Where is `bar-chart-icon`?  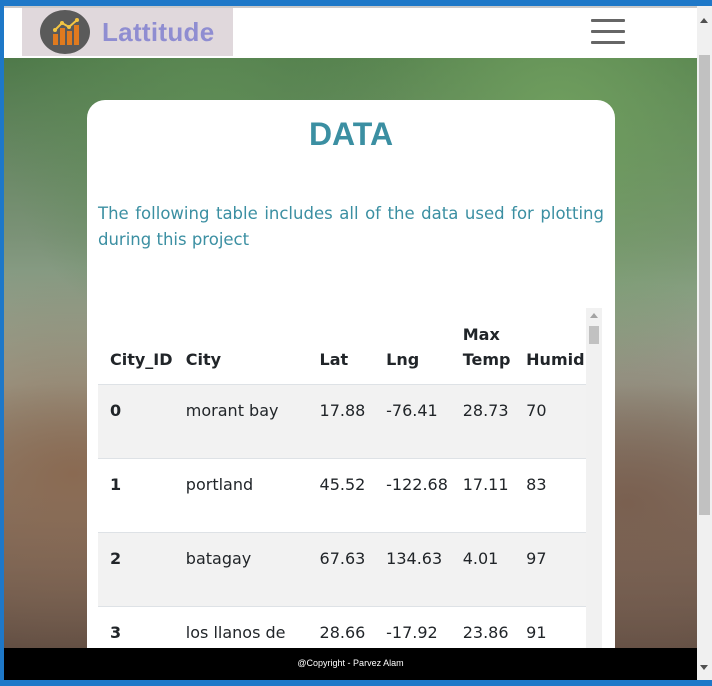
bar-chart-icon is located at coordinates (65, 32).